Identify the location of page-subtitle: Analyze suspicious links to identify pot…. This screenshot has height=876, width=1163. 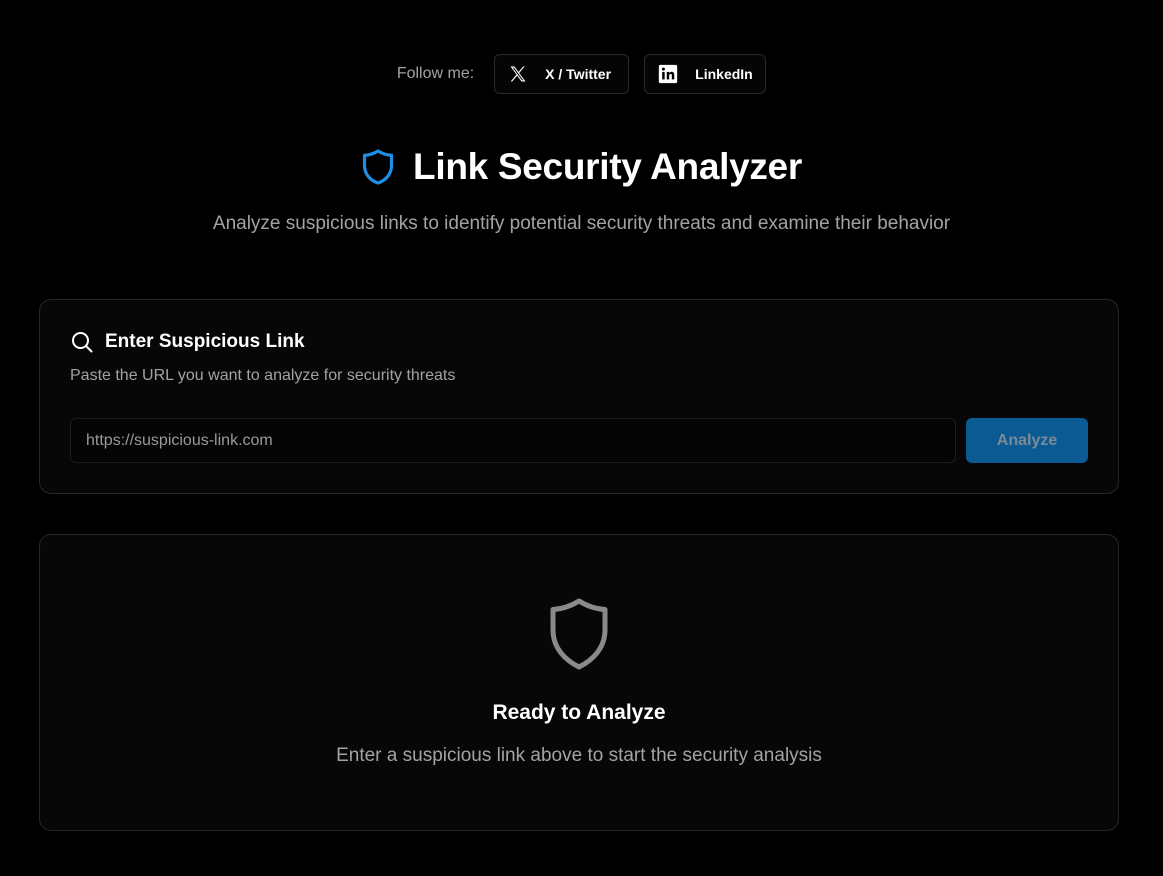
(581, 223).